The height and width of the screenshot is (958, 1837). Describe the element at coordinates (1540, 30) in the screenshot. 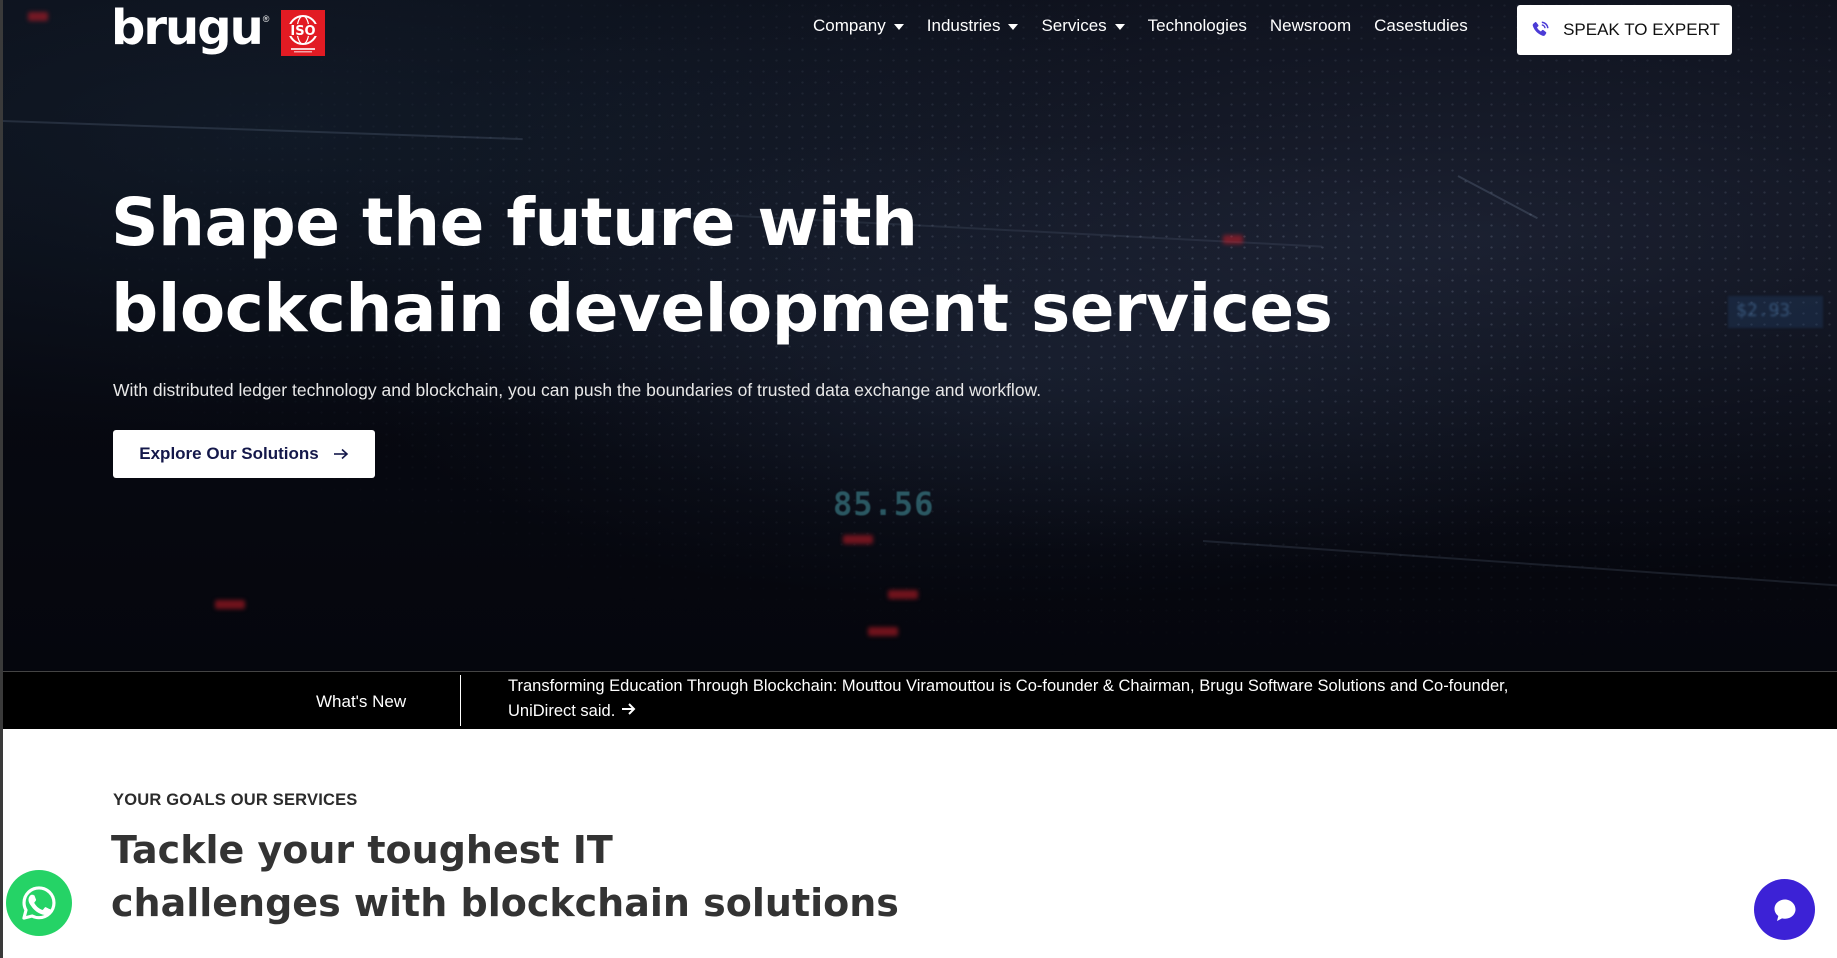

I see `phone-icon` at that location.